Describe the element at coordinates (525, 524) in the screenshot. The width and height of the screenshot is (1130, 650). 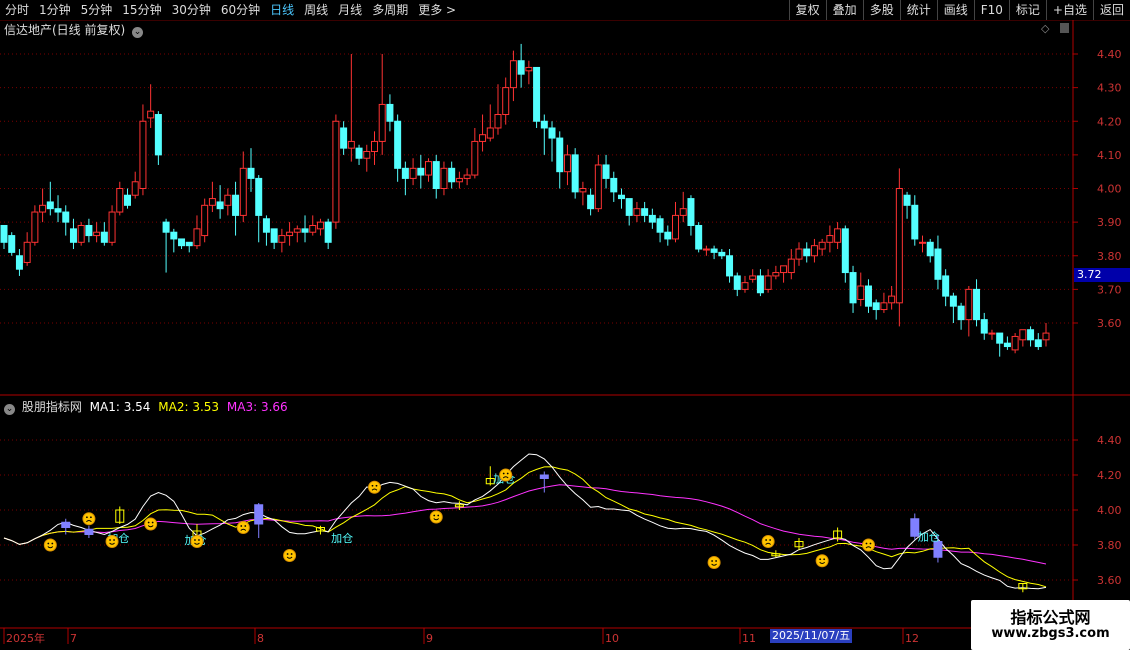
I see `ma3-line` at that location.